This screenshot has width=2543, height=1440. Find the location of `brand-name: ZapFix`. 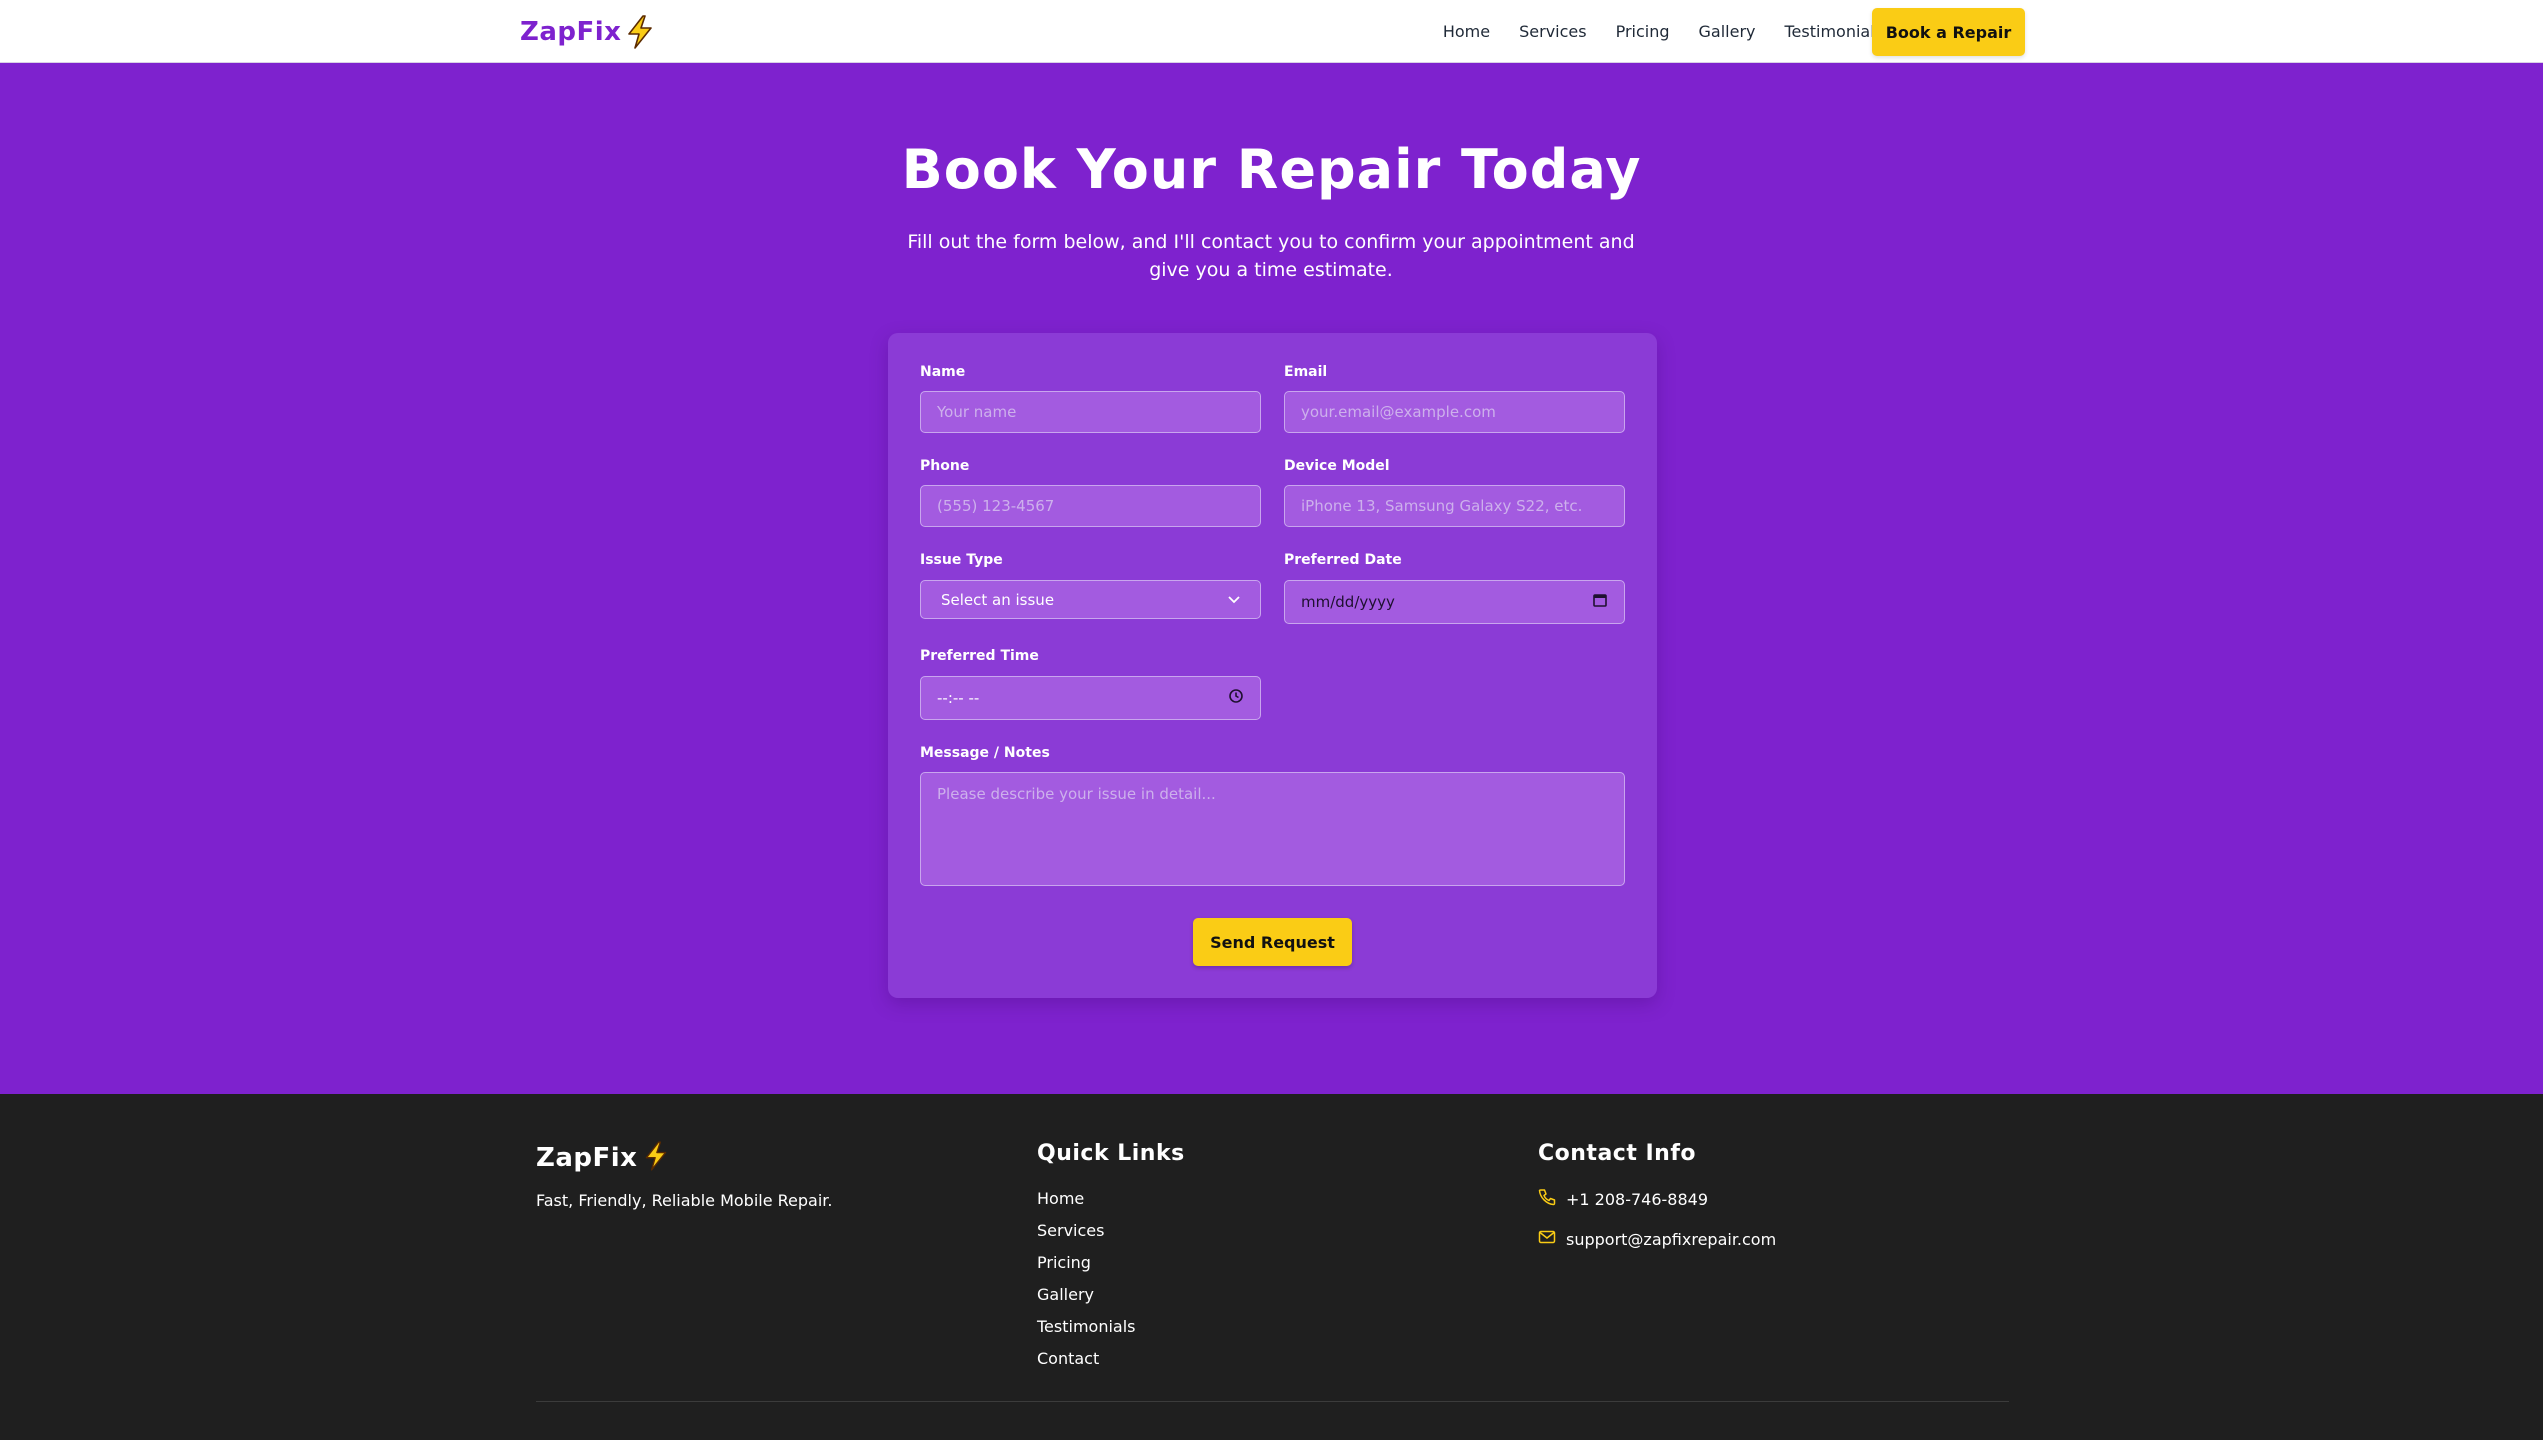

brand-name: ZapFix is located at coordinates (571, 32).